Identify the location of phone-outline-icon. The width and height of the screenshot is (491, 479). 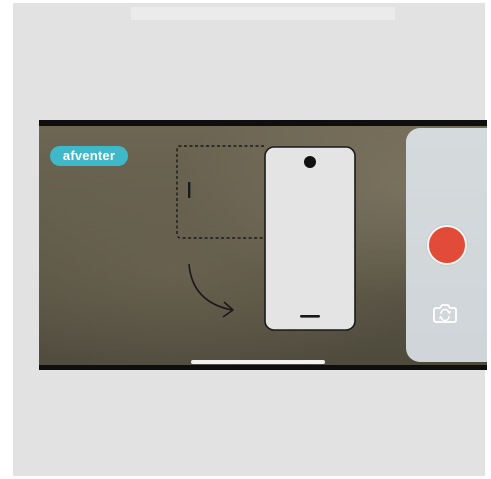
(310, 238).